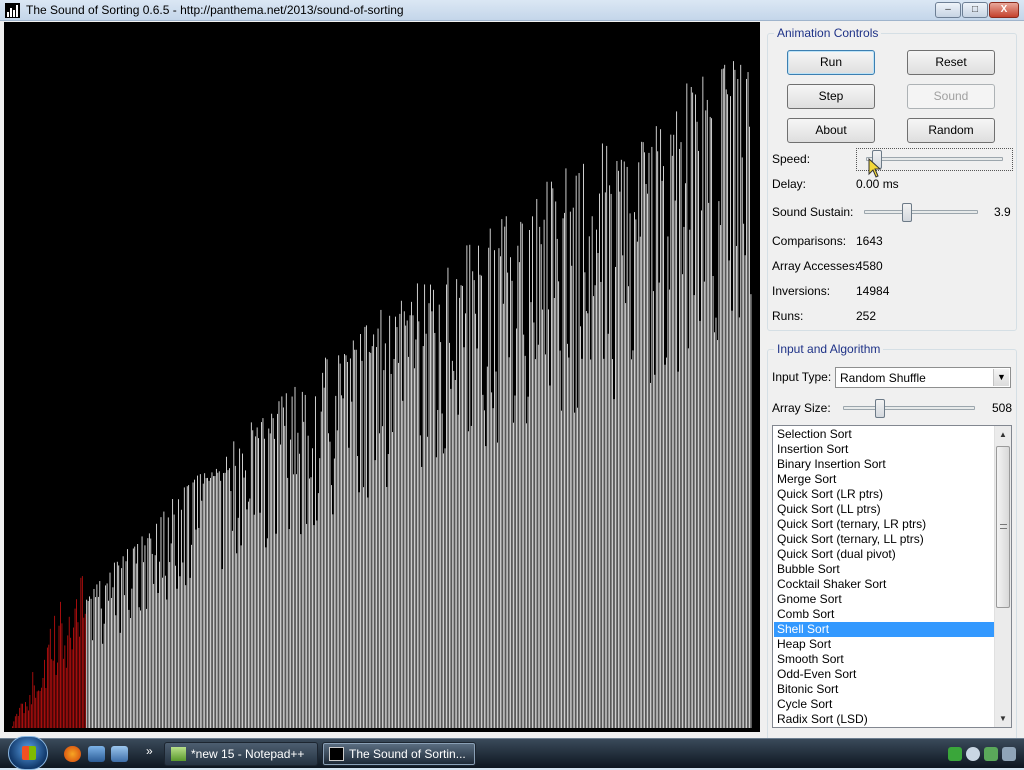  I want to click on tray-update-icon, so click(991, 754).